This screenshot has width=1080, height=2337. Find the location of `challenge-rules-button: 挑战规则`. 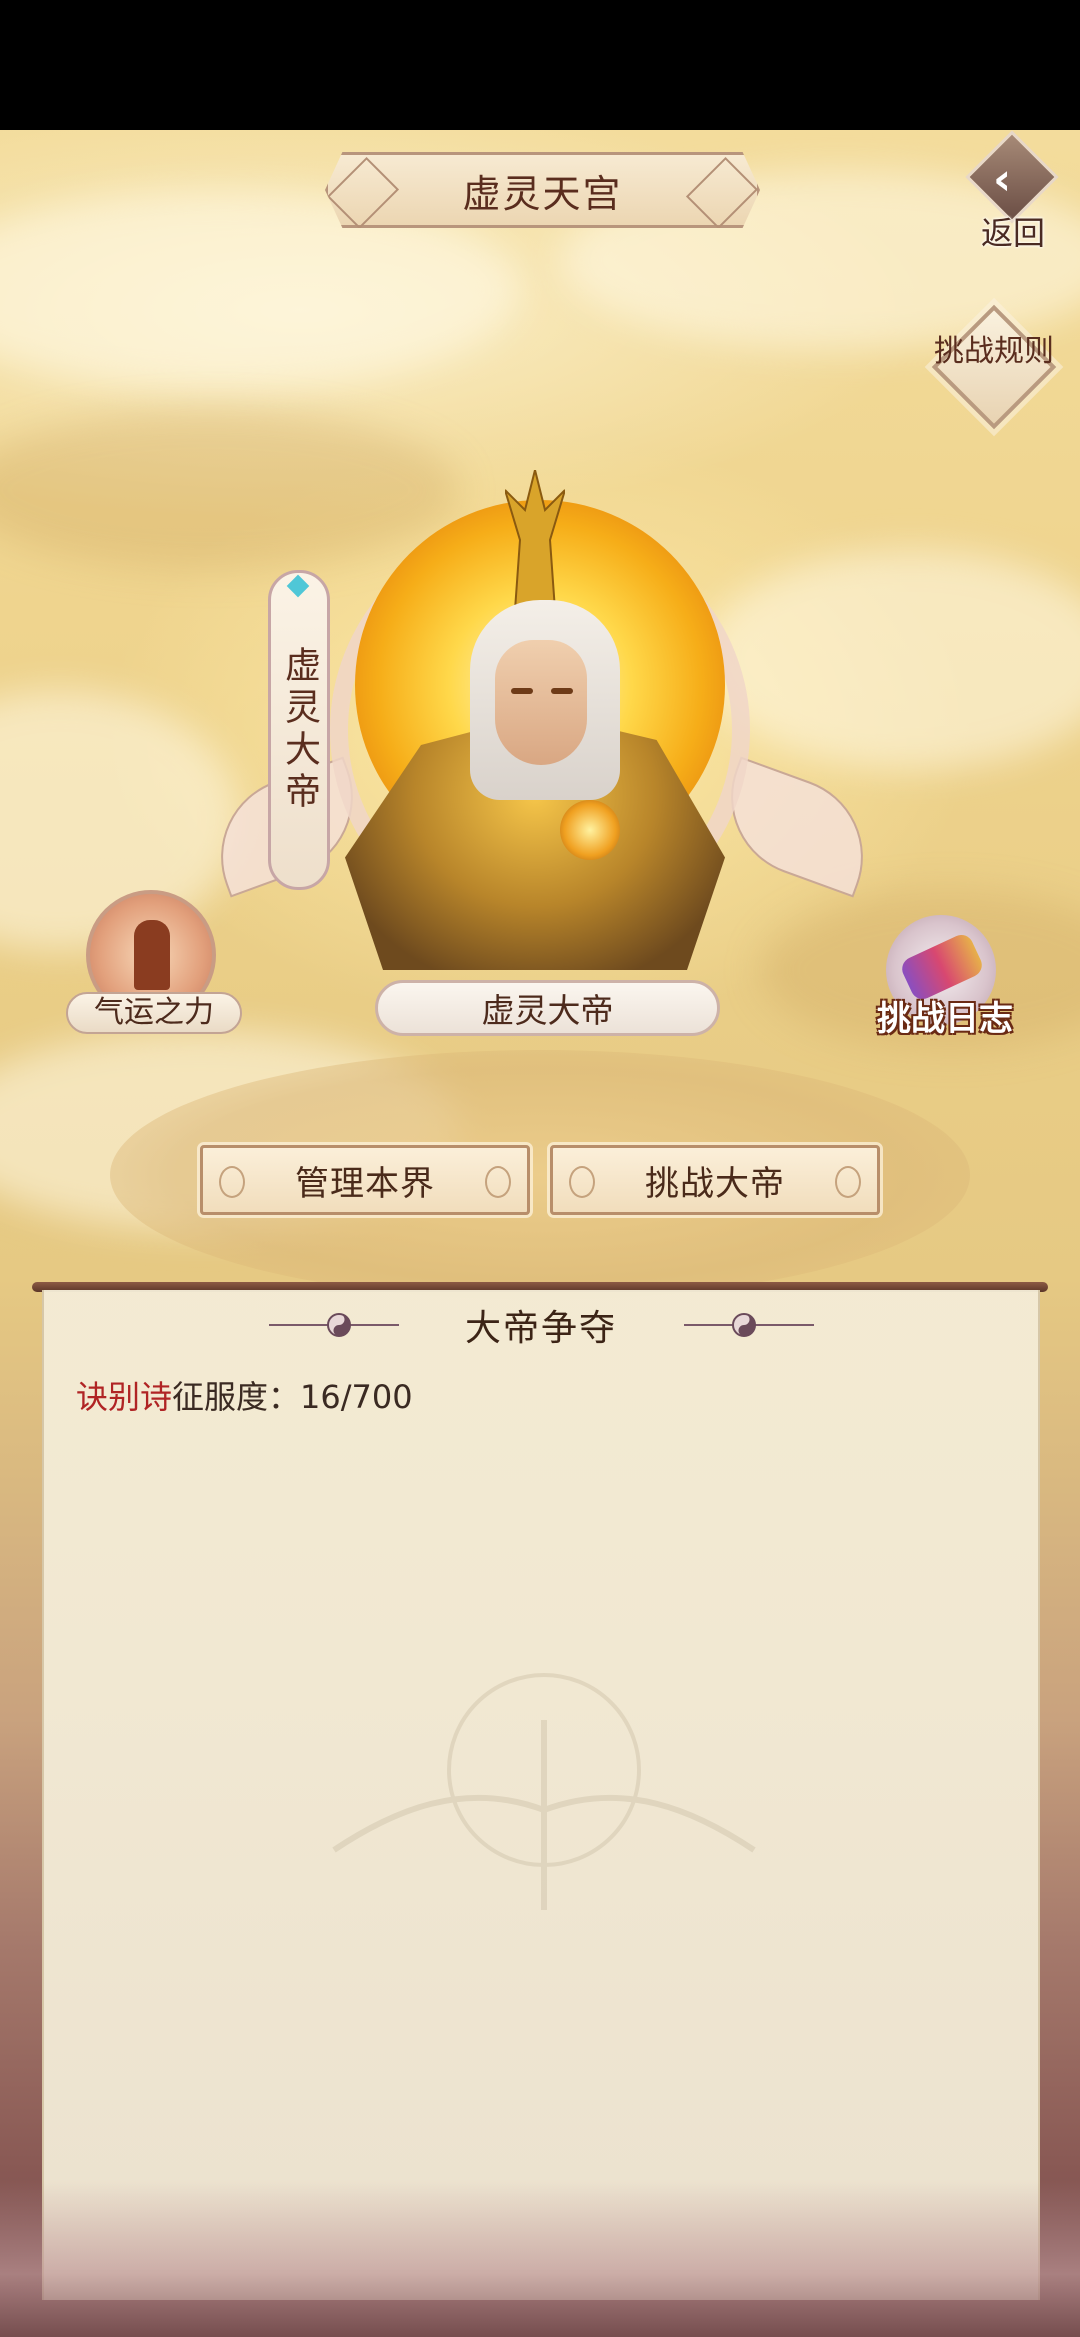

challenge-rules-button: 挑战规则 is located at coordinates (994, 367).